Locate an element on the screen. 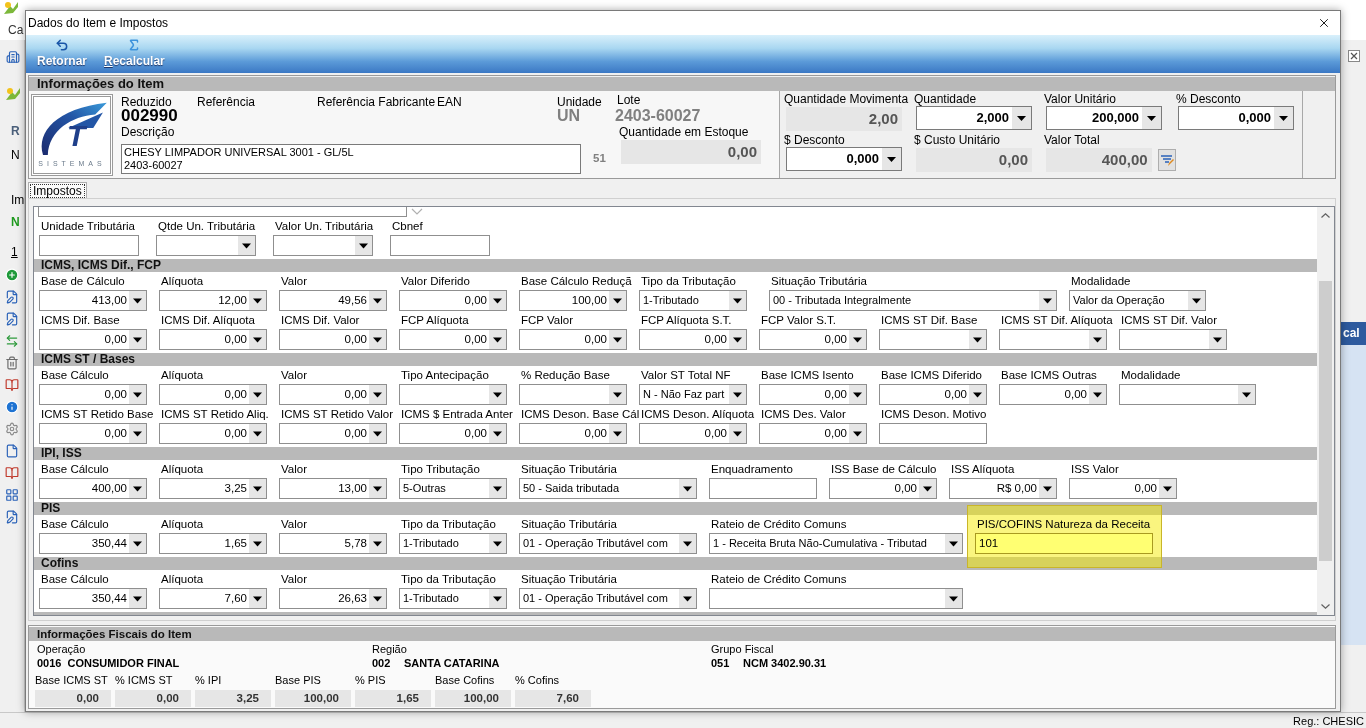  dropdown-field: R$ 0,00 is located at coordinates (1003, 488).